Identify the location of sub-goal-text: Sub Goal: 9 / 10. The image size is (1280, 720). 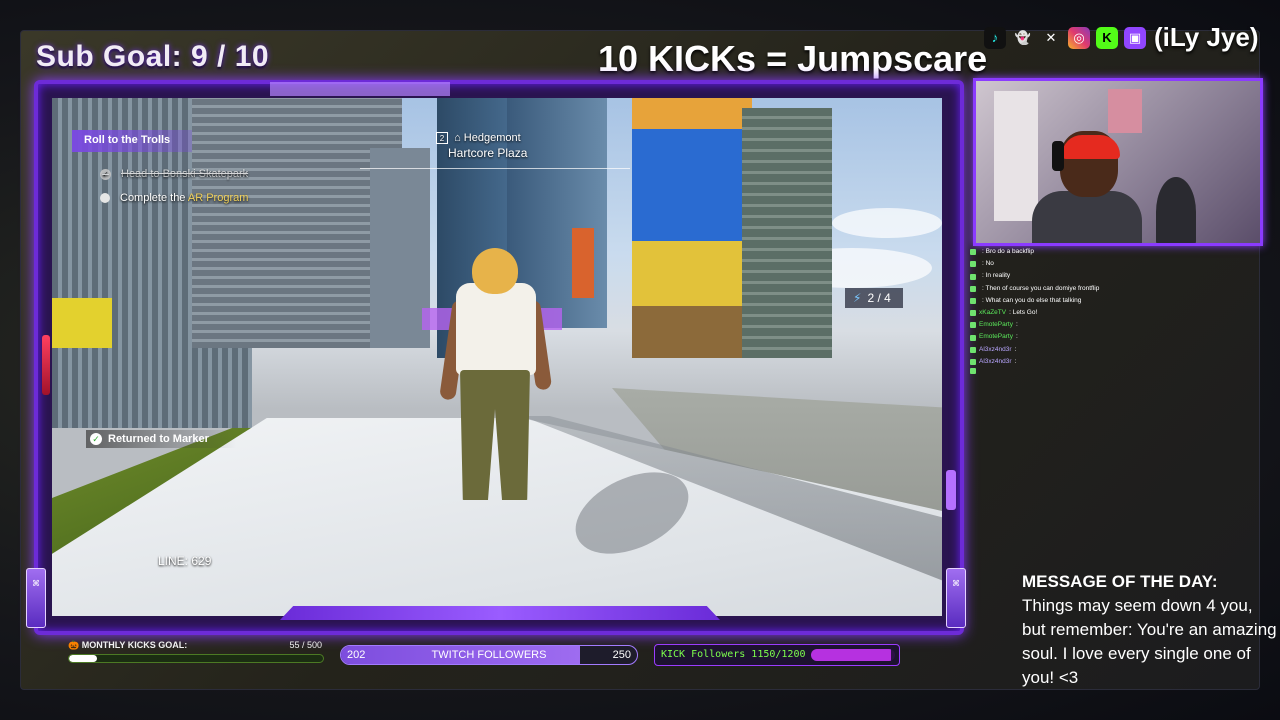
(153, 56).